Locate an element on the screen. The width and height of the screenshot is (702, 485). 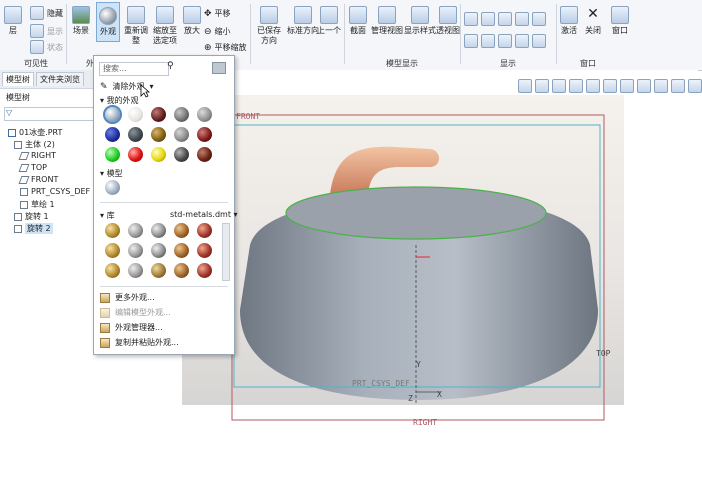
swatch-textured-brown is located at coordinates (204, 154).